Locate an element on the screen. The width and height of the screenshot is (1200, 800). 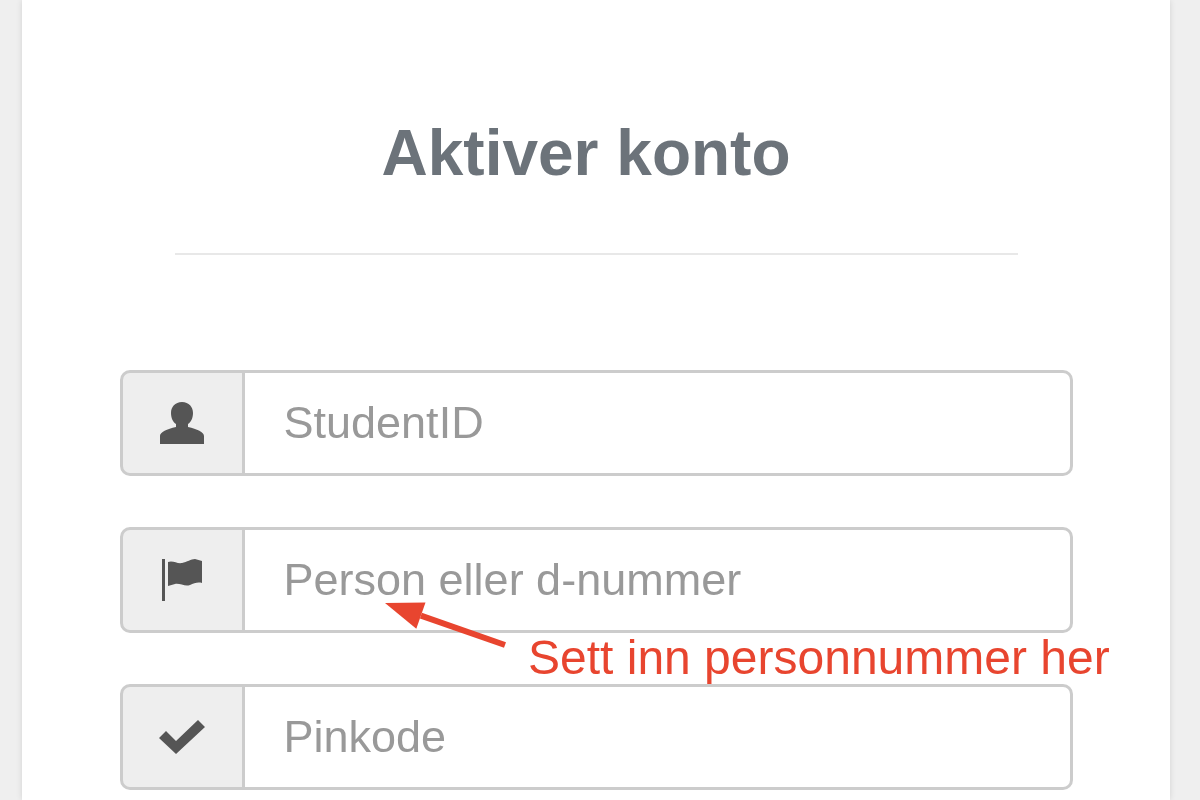
input-field: StudentID is located at coordinates (658, 423).